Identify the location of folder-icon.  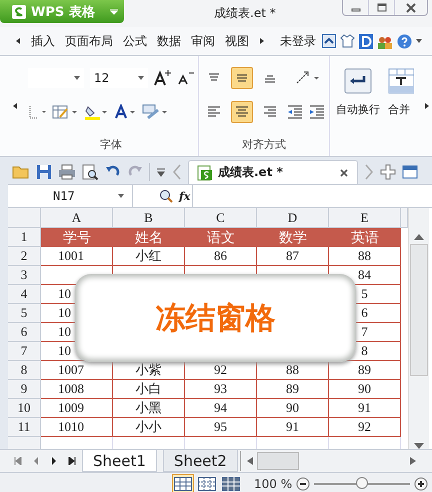
(21, 172).